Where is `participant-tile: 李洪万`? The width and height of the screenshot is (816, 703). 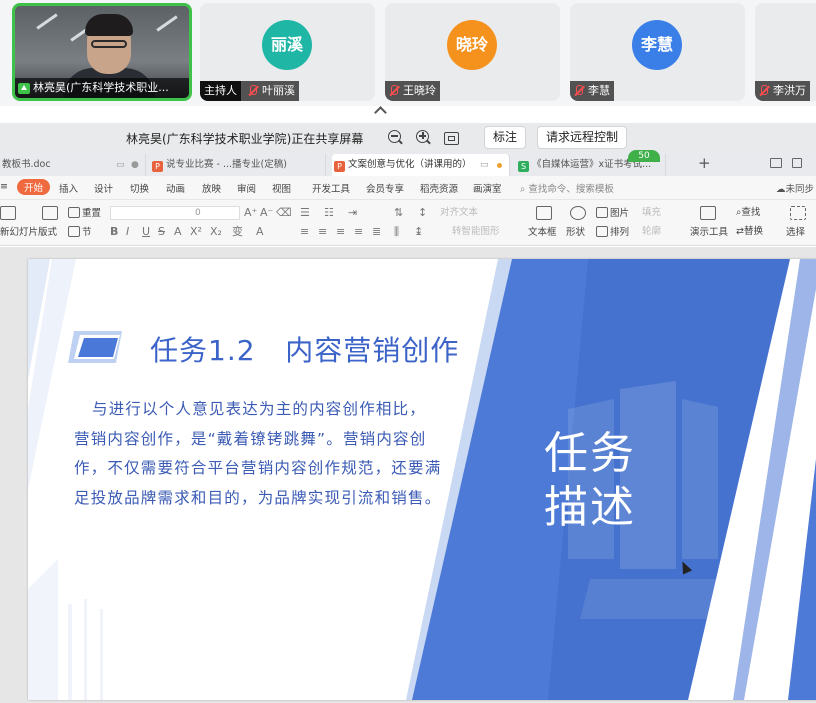 participant-tile: 李洪万 is located at coordinates (785, 52).